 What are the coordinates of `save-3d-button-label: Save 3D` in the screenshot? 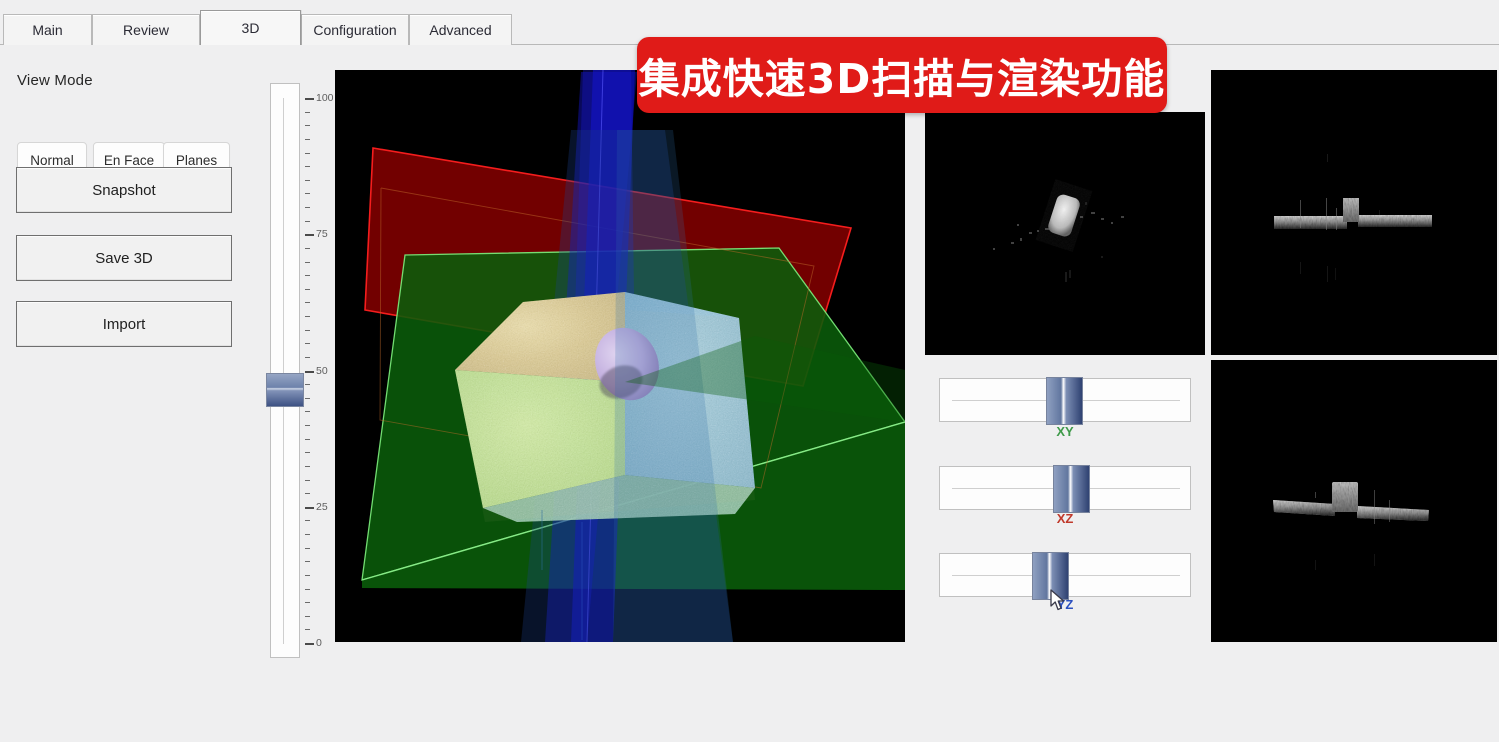 It's located at (124, 258).